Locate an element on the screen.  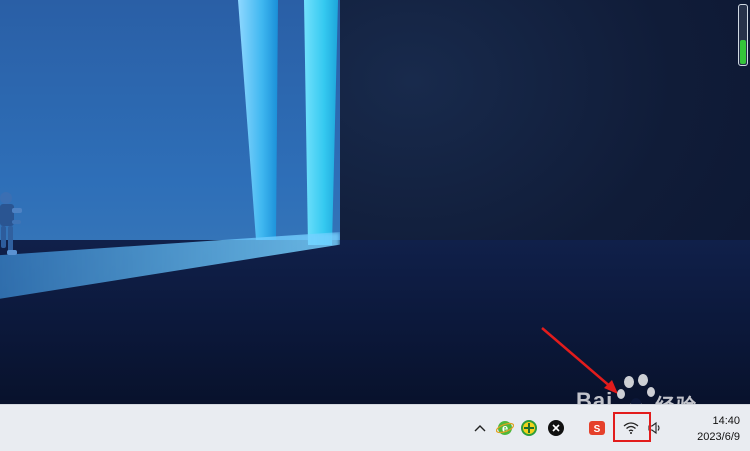
wps-icon: S is located at coordinates (597, 428).